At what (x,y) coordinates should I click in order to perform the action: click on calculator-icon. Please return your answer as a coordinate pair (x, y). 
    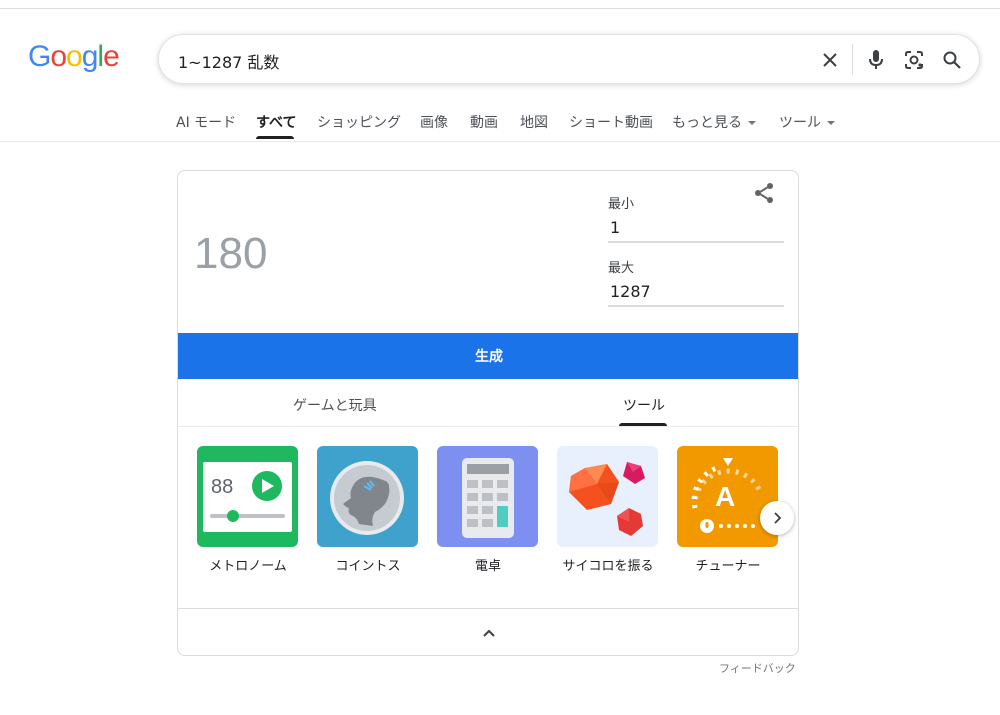
    Looking at the image, I should click on (487, 496).